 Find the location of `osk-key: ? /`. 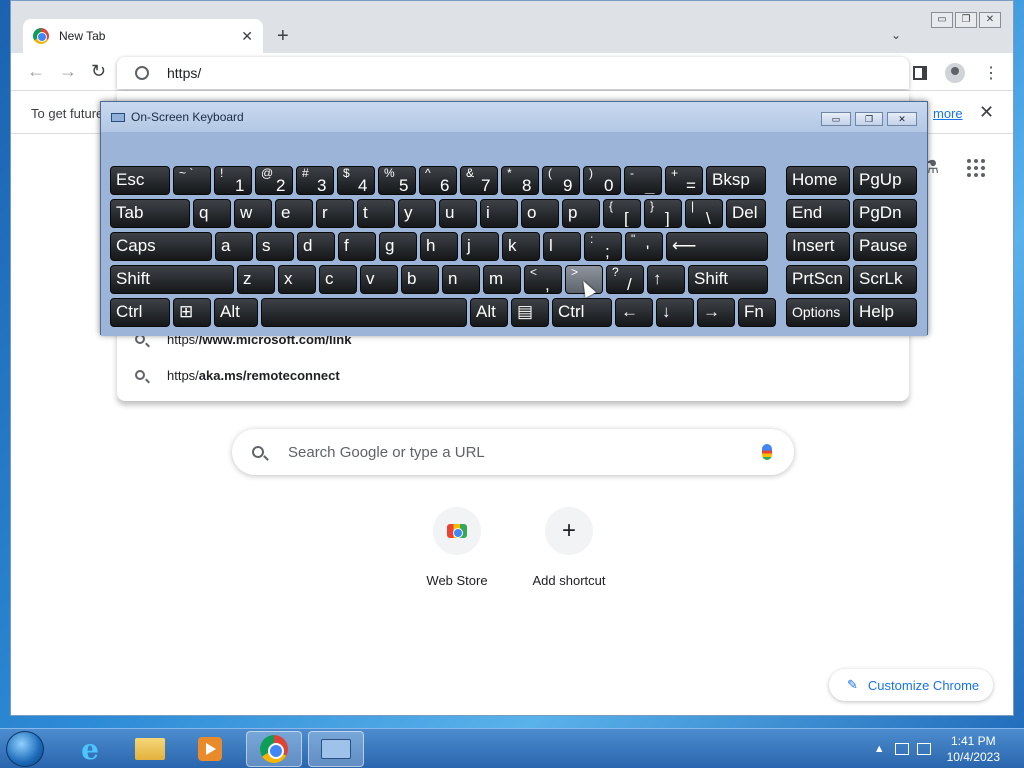

osk-key: ? / is located at coordinates (625, 279).